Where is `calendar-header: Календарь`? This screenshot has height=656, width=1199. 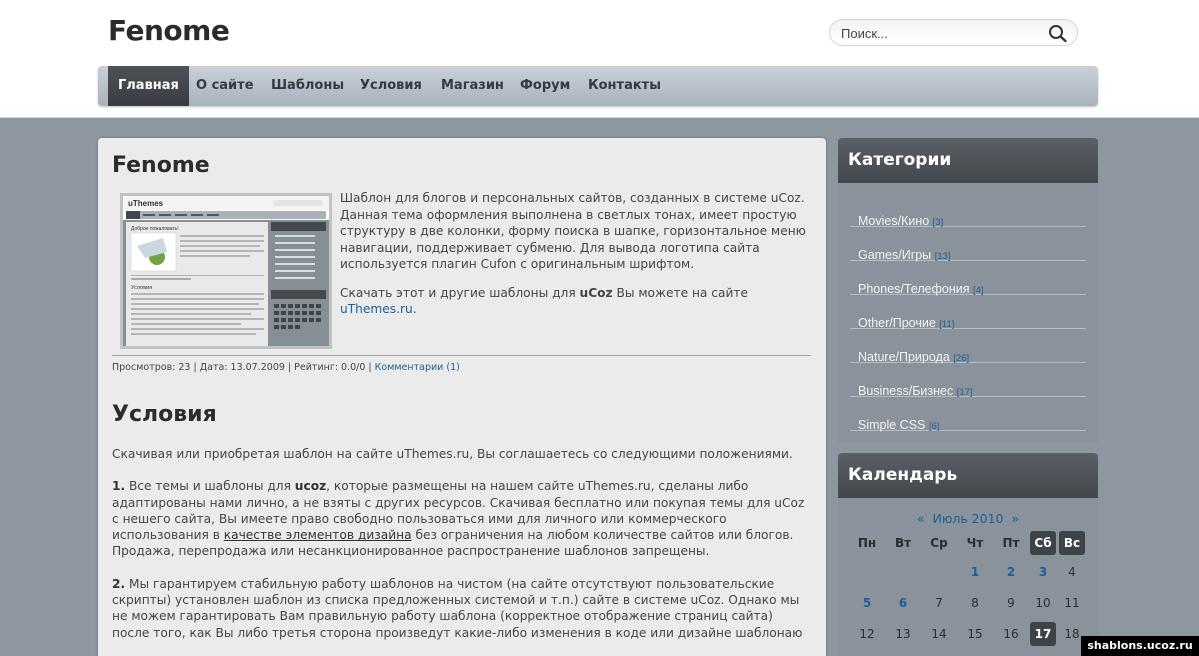 calendar-header: Календарь is located at coordinates (968, 475).